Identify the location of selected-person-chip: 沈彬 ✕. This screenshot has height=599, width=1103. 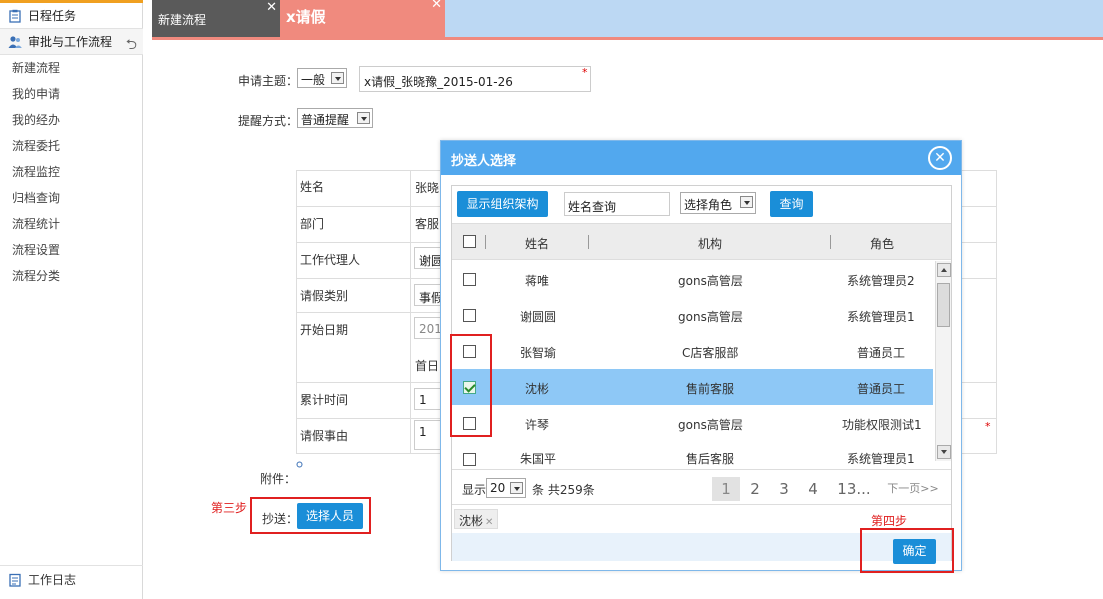
(476, 519).